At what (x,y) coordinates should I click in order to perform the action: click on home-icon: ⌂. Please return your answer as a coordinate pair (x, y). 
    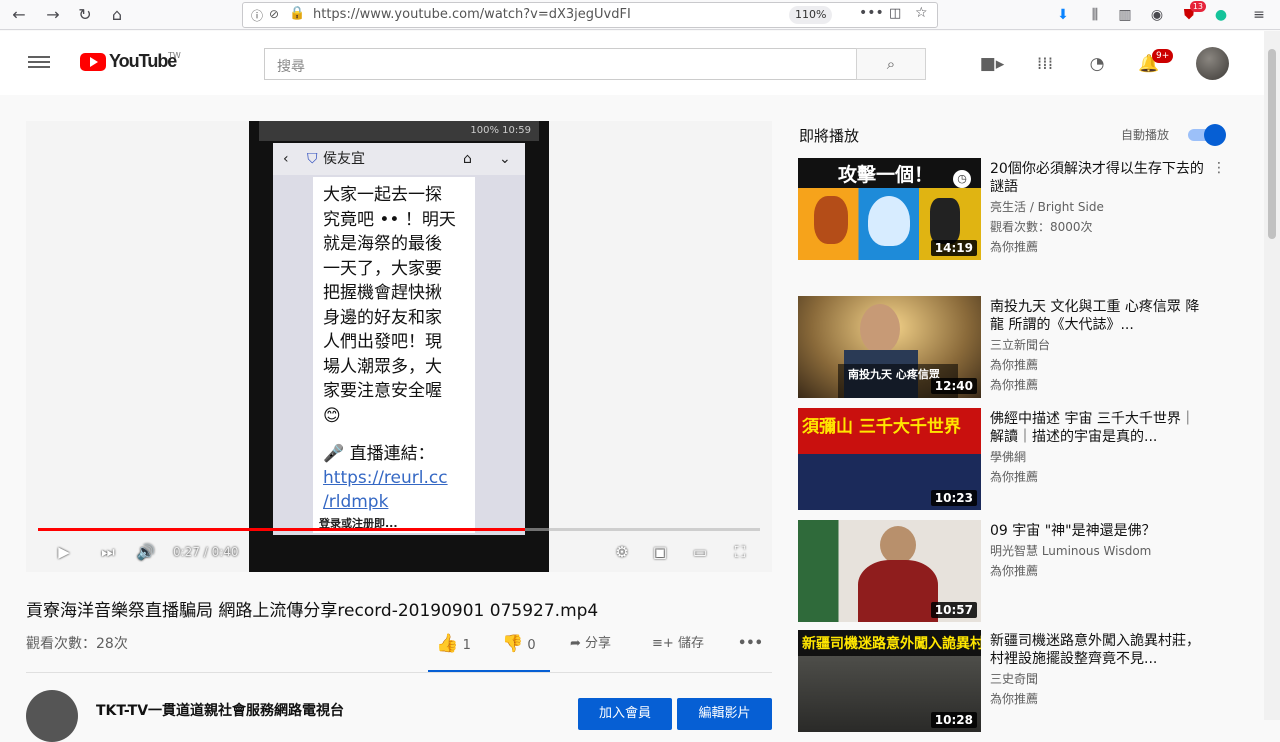
    Looking at the image, I should click on (117, 15).